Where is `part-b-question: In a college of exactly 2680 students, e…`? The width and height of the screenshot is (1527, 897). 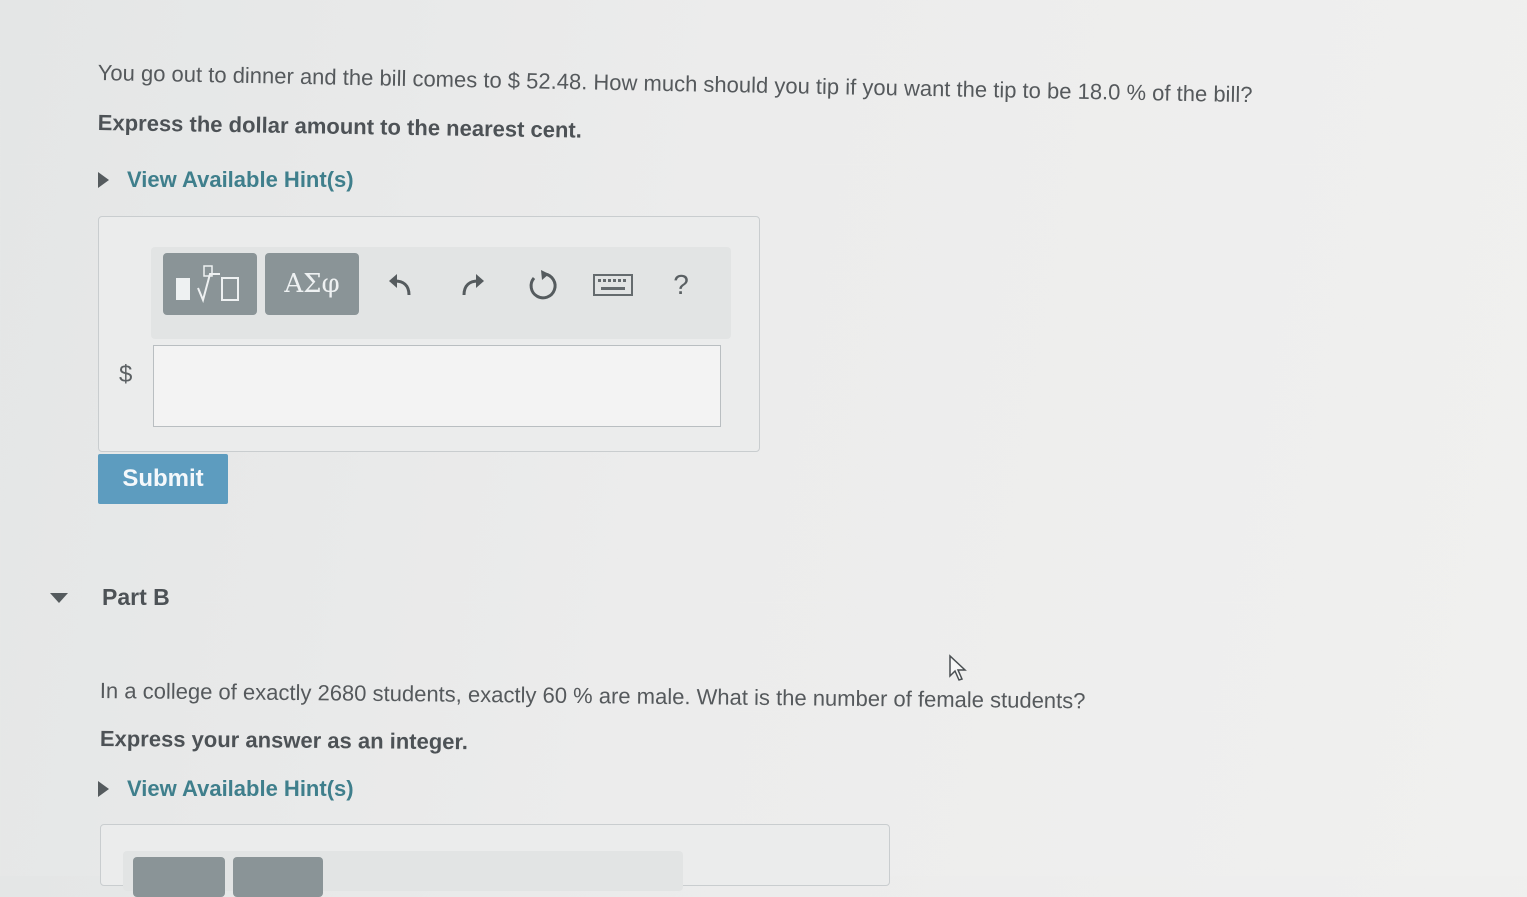 part-b-question: In a college of exactly 2680 students, e… is located at coordinates (592, 696).